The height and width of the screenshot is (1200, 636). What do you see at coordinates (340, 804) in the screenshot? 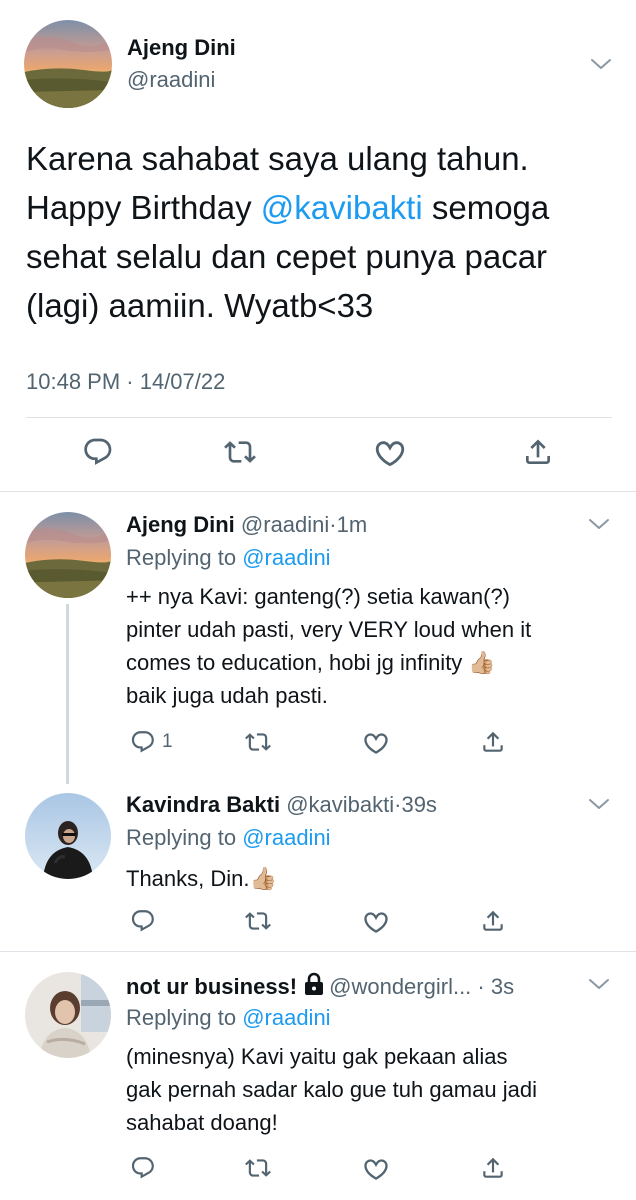
I see `reply-author-handle: @kavibakti` at bounding box center [340, 804].